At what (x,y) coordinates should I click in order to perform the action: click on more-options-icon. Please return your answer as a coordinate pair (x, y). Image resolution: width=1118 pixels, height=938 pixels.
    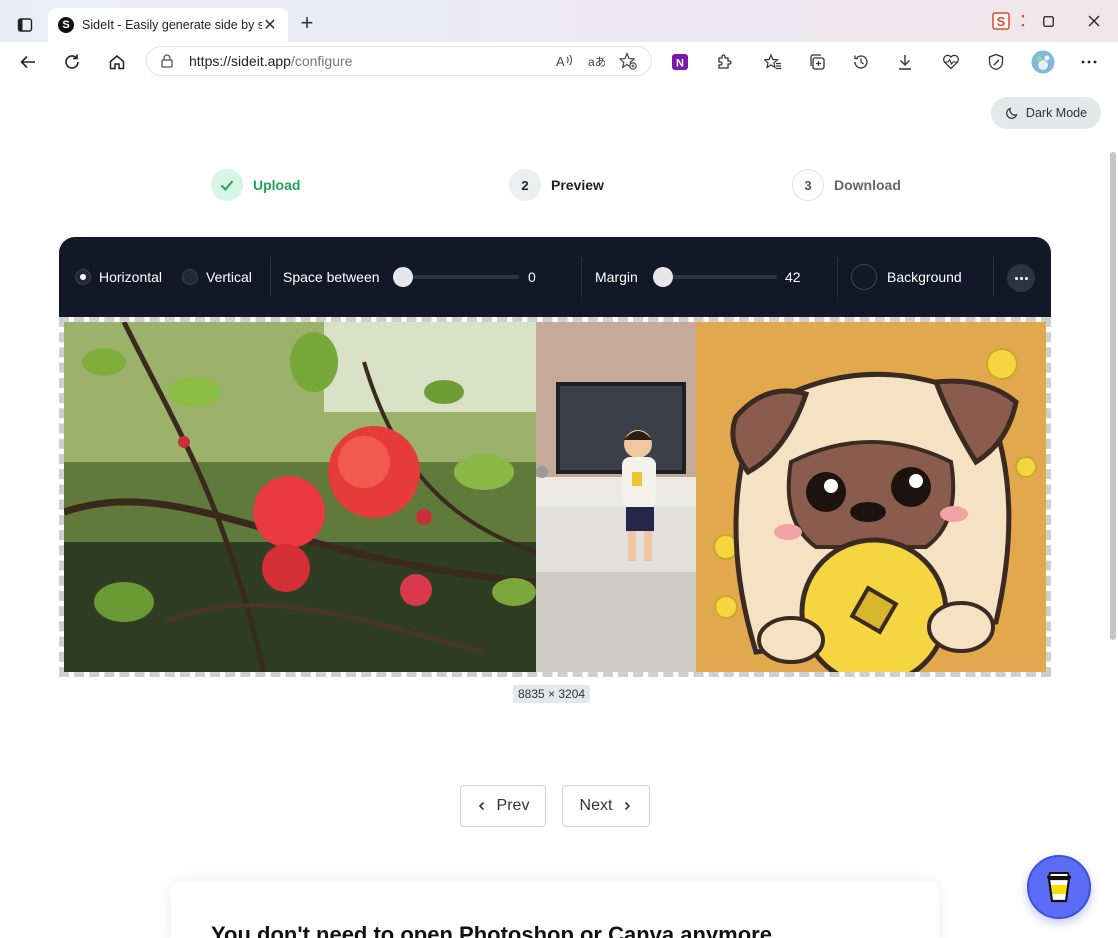
    Looking at the image, I should click on (1021, 278).